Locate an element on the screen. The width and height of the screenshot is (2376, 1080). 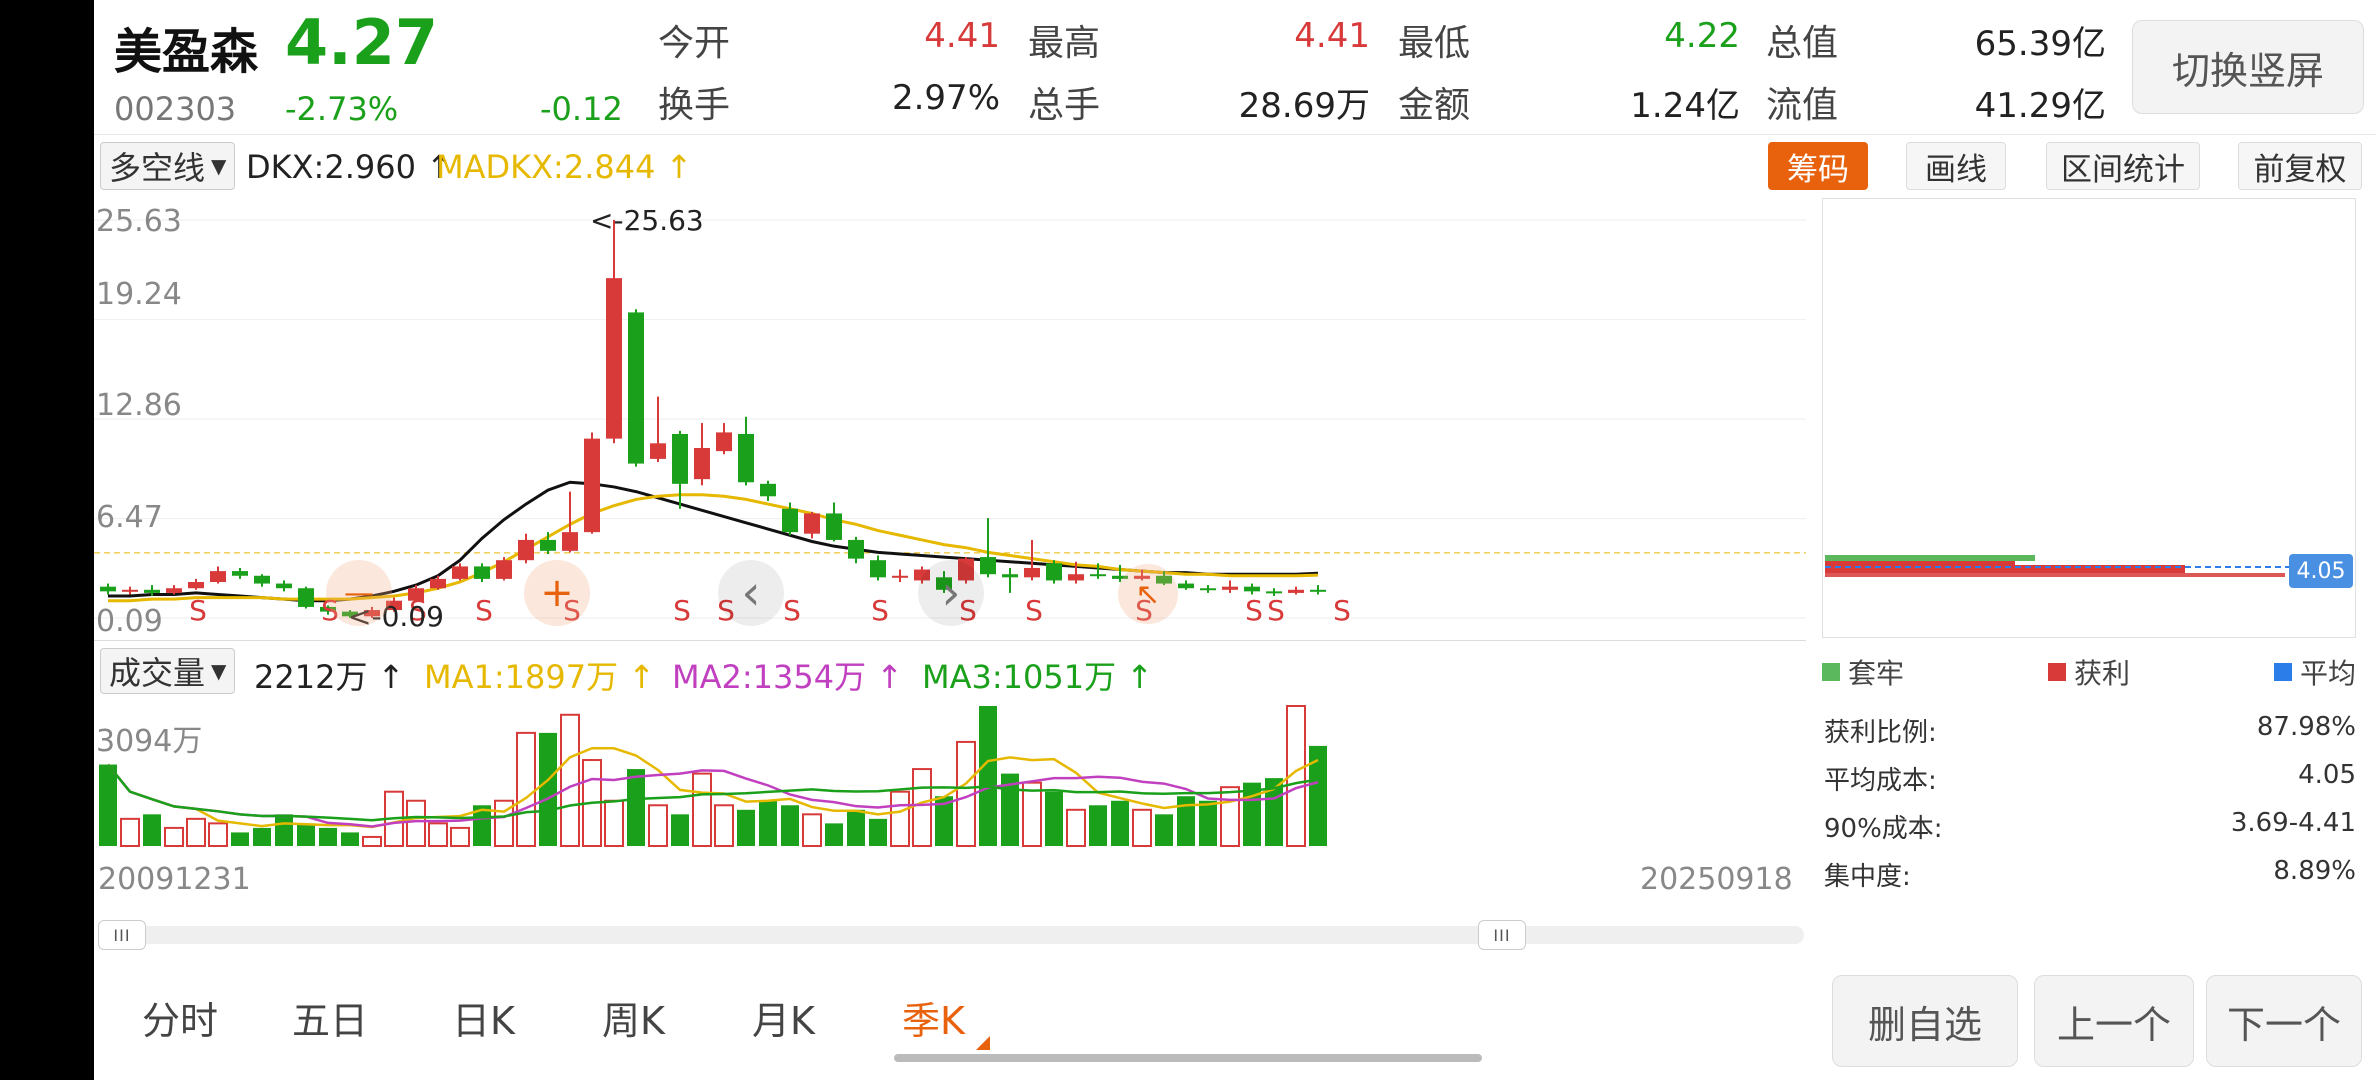
max-price-marker: <-25.63 is located at coordinates (647, 220).